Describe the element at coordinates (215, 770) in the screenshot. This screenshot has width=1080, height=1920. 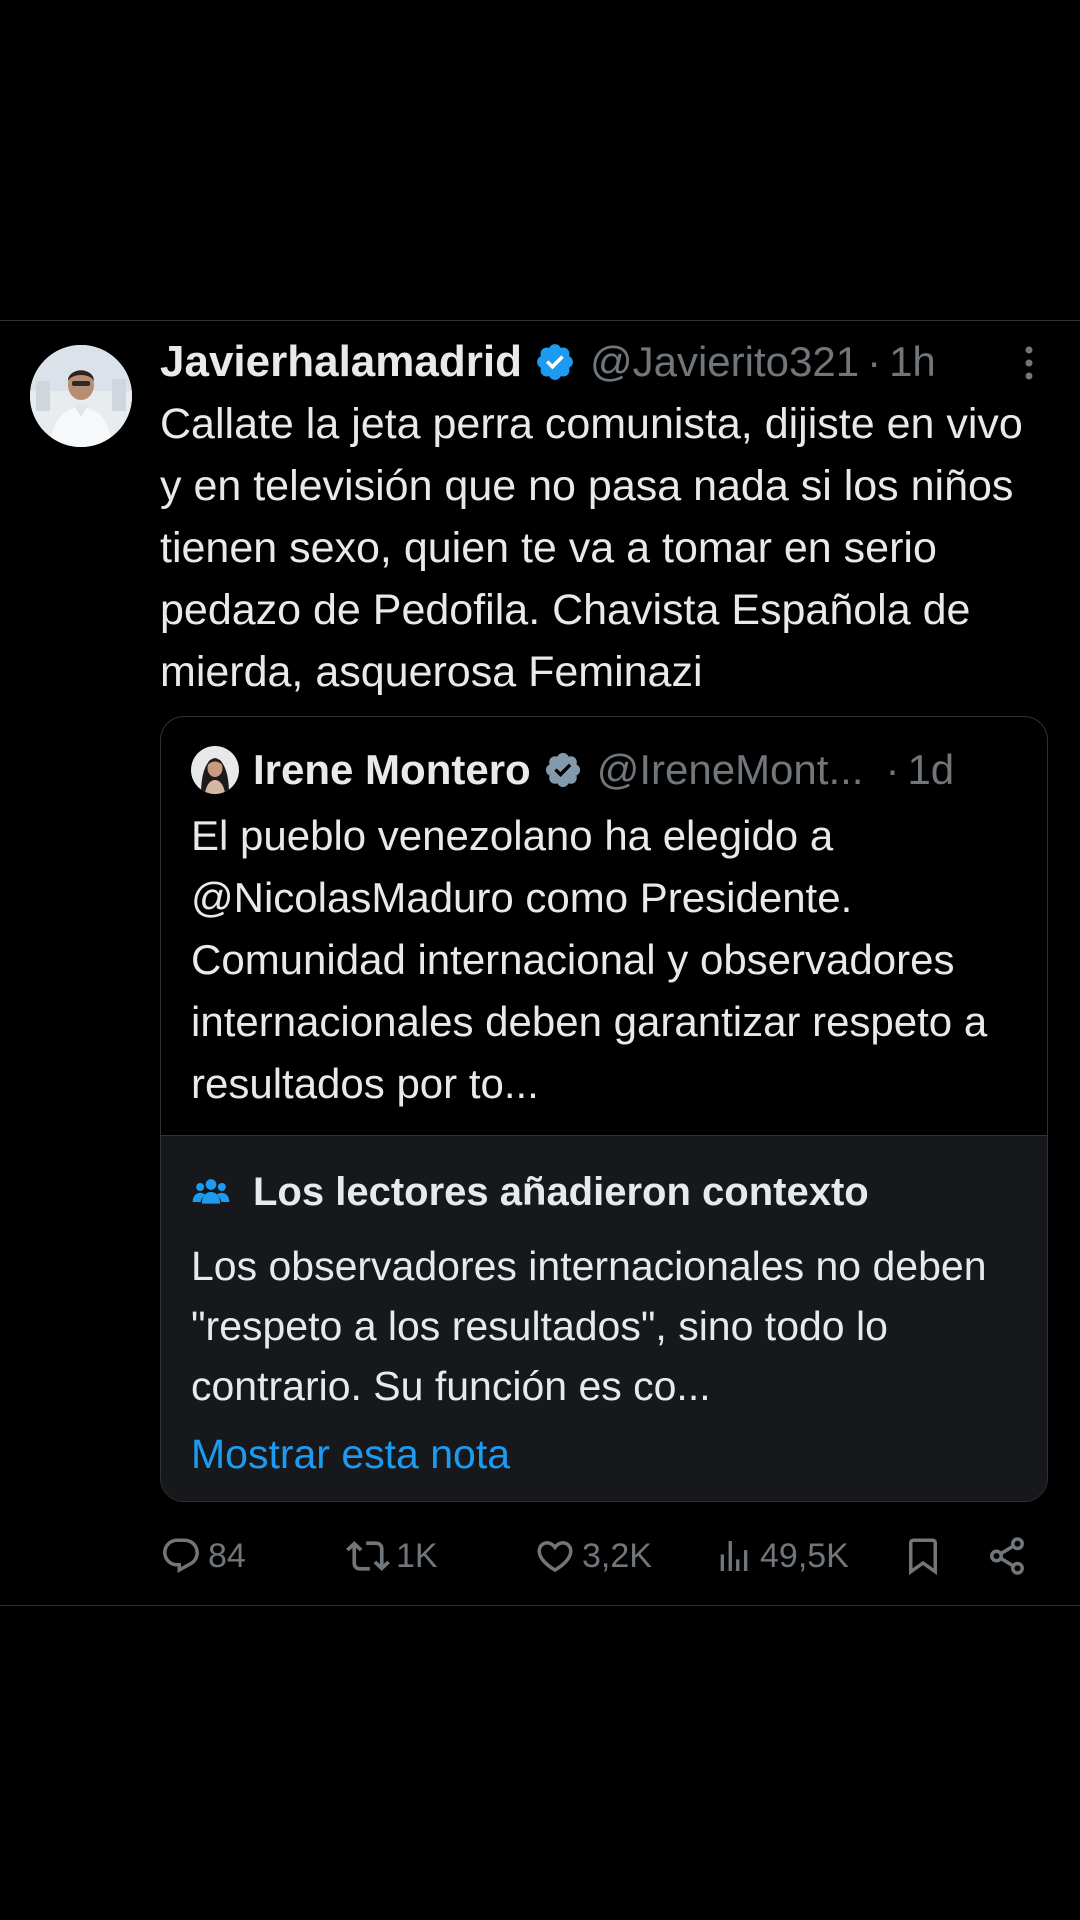
I see `quote-avatar` at that location.